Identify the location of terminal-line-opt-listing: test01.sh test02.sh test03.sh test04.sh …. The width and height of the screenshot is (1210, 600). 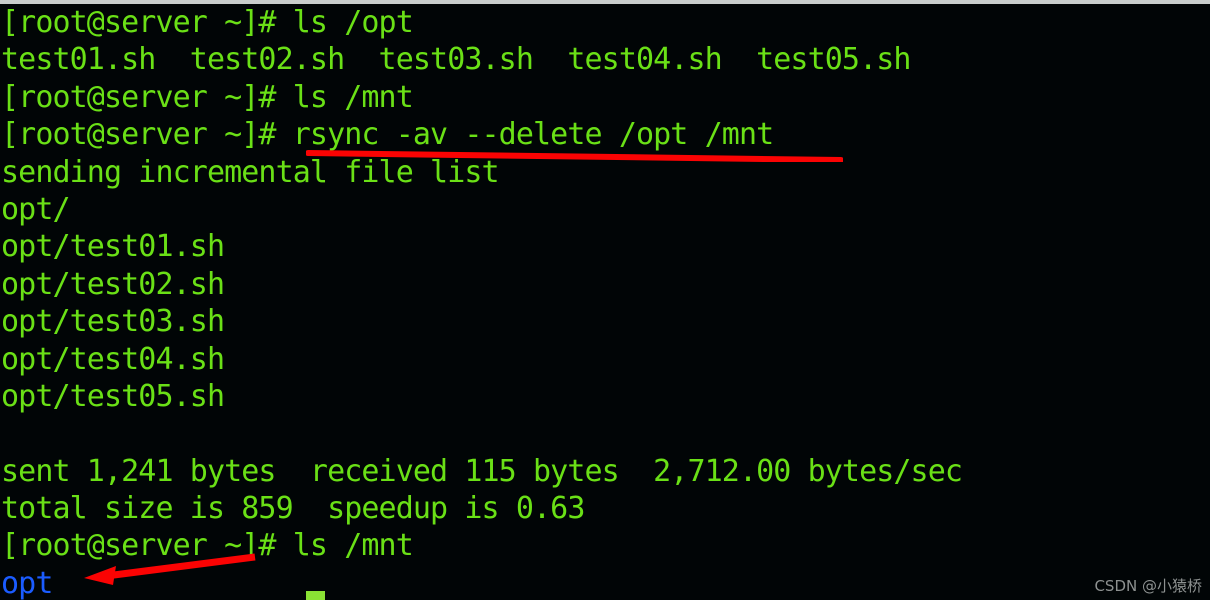
(456, 60).